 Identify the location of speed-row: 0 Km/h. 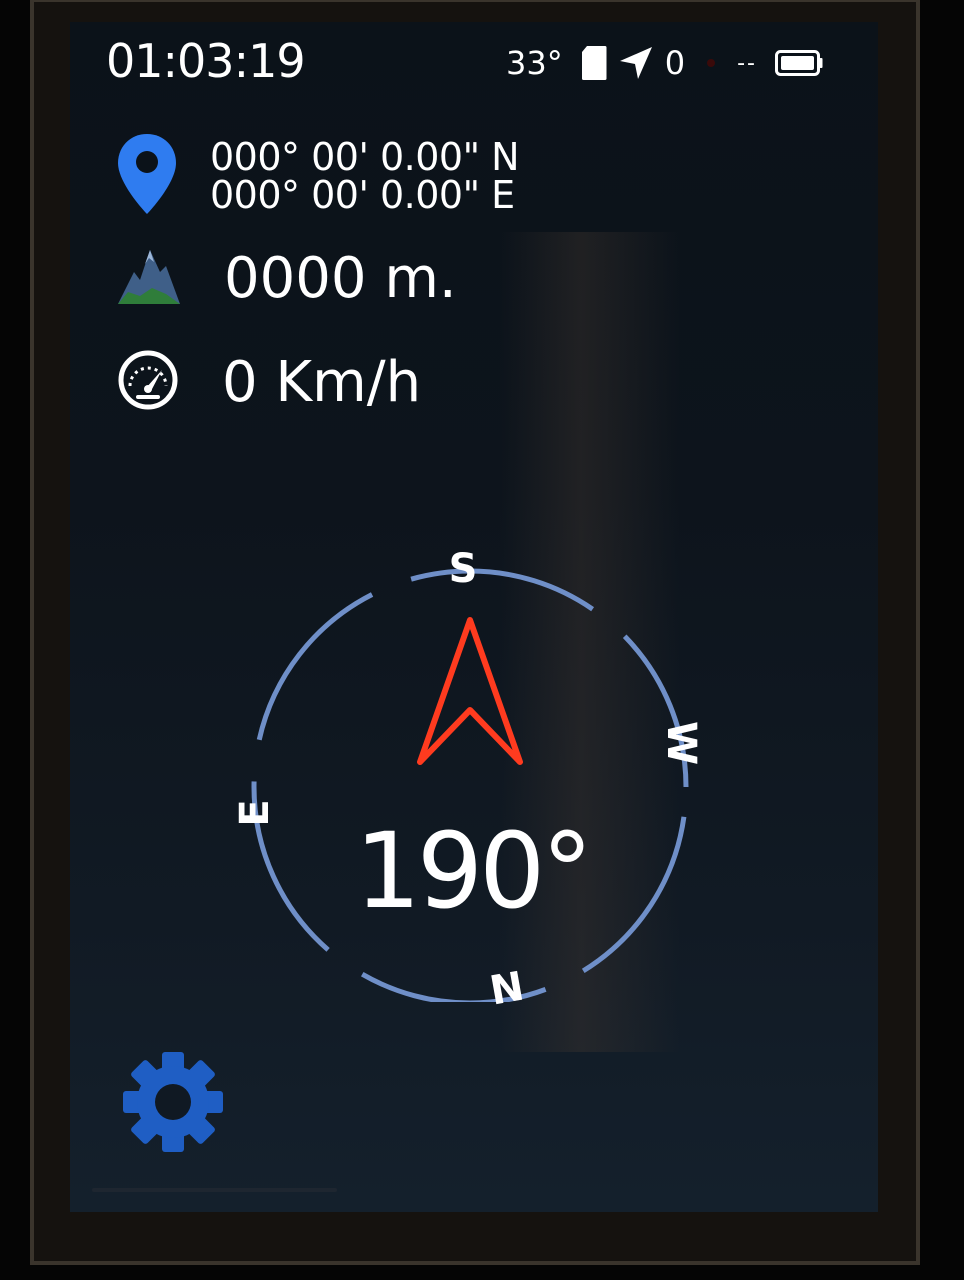
(268, 382).